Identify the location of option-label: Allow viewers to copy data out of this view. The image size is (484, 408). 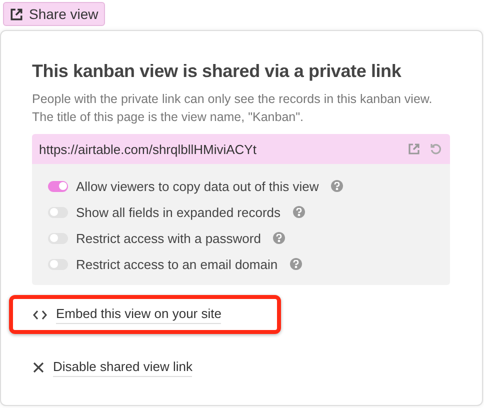
(197, 186).